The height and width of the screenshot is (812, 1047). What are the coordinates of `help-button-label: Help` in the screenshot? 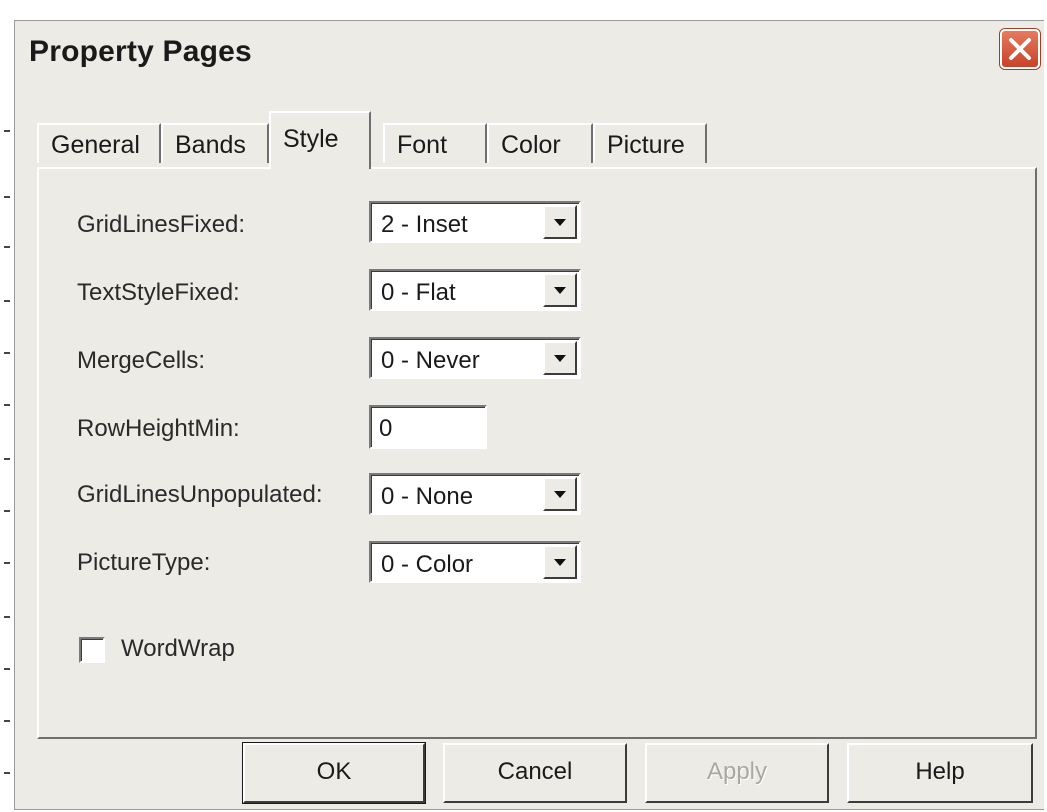 It's located at (940, 771).